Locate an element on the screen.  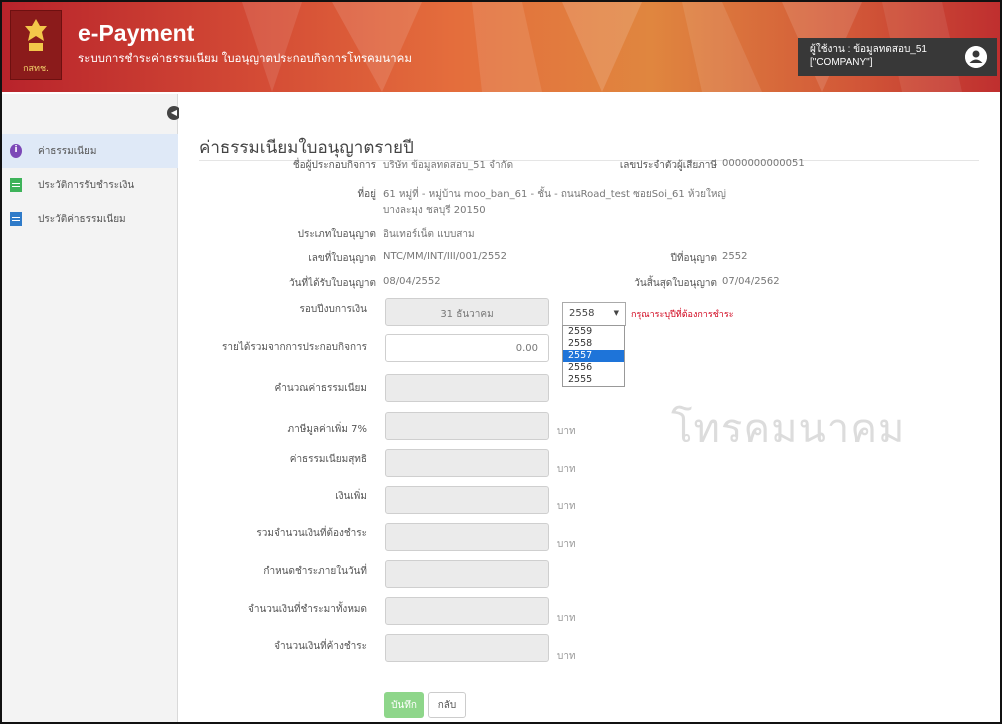
net-fee-label: ค่าธรรมเนียมสุทธิ is located at coordinates (328, 459).